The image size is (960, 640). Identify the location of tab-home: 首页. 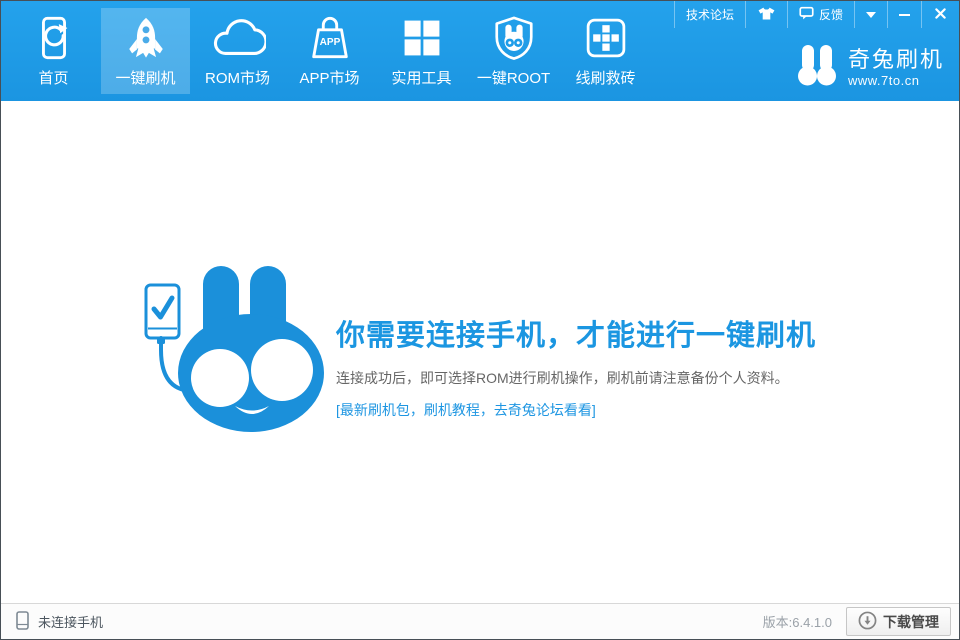
(53, 51).